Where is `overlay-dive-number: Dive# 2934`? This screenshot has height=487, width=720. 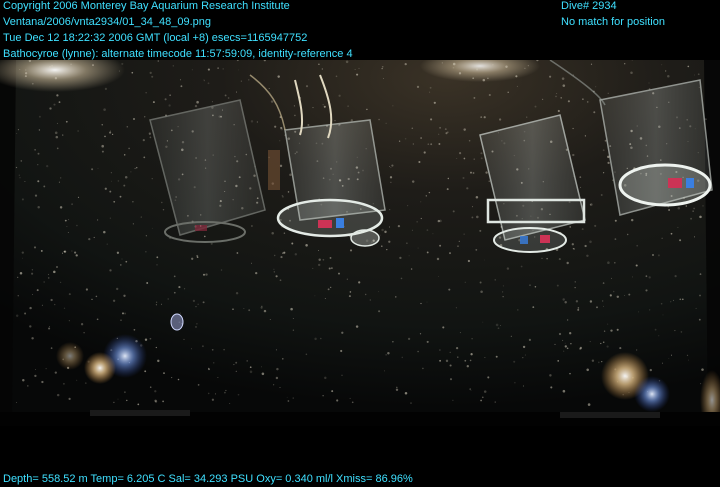 overlay-dive-number: Dive# 2934 is located at coordinates (589, 7).